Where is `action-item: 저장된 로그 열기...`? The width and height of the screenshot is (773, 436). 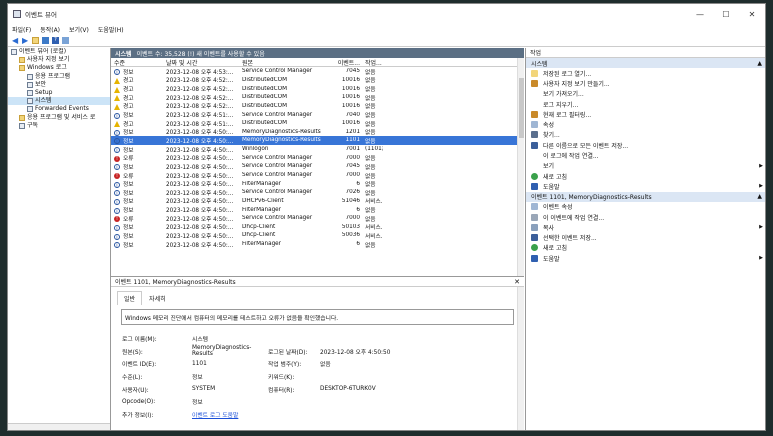
action-item: 저장된 로그 열기... is located at coordinates (645, 73).